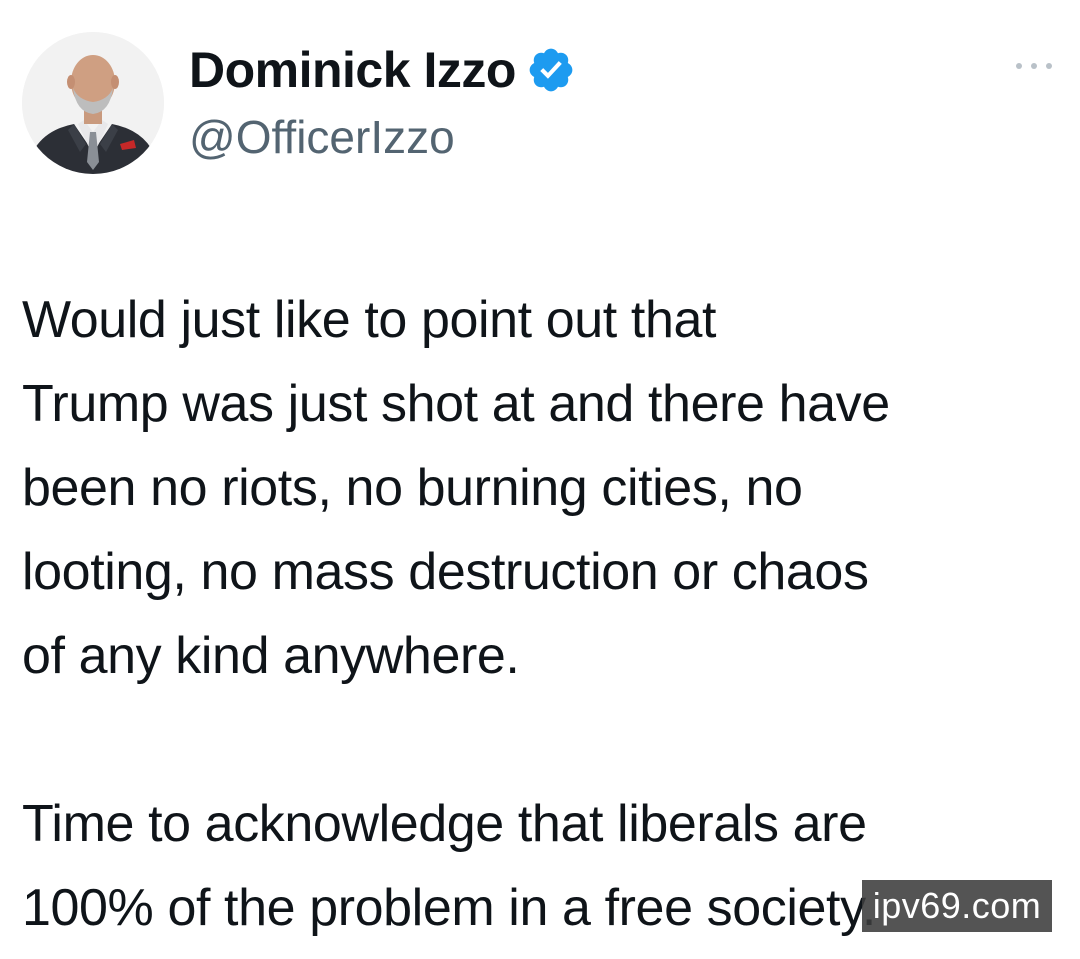  Describe the element at coordinates (322, 137) in the screenshot. I see `author-handle: @OfficerIzzo` at that location.